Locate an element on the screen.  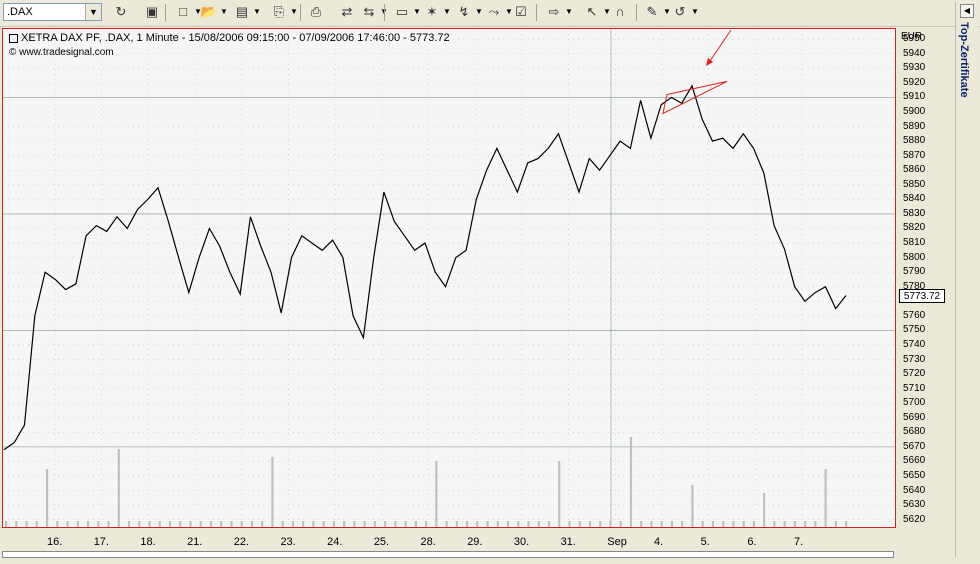
close-icon: ◀ is located at coordinates (967, 11).